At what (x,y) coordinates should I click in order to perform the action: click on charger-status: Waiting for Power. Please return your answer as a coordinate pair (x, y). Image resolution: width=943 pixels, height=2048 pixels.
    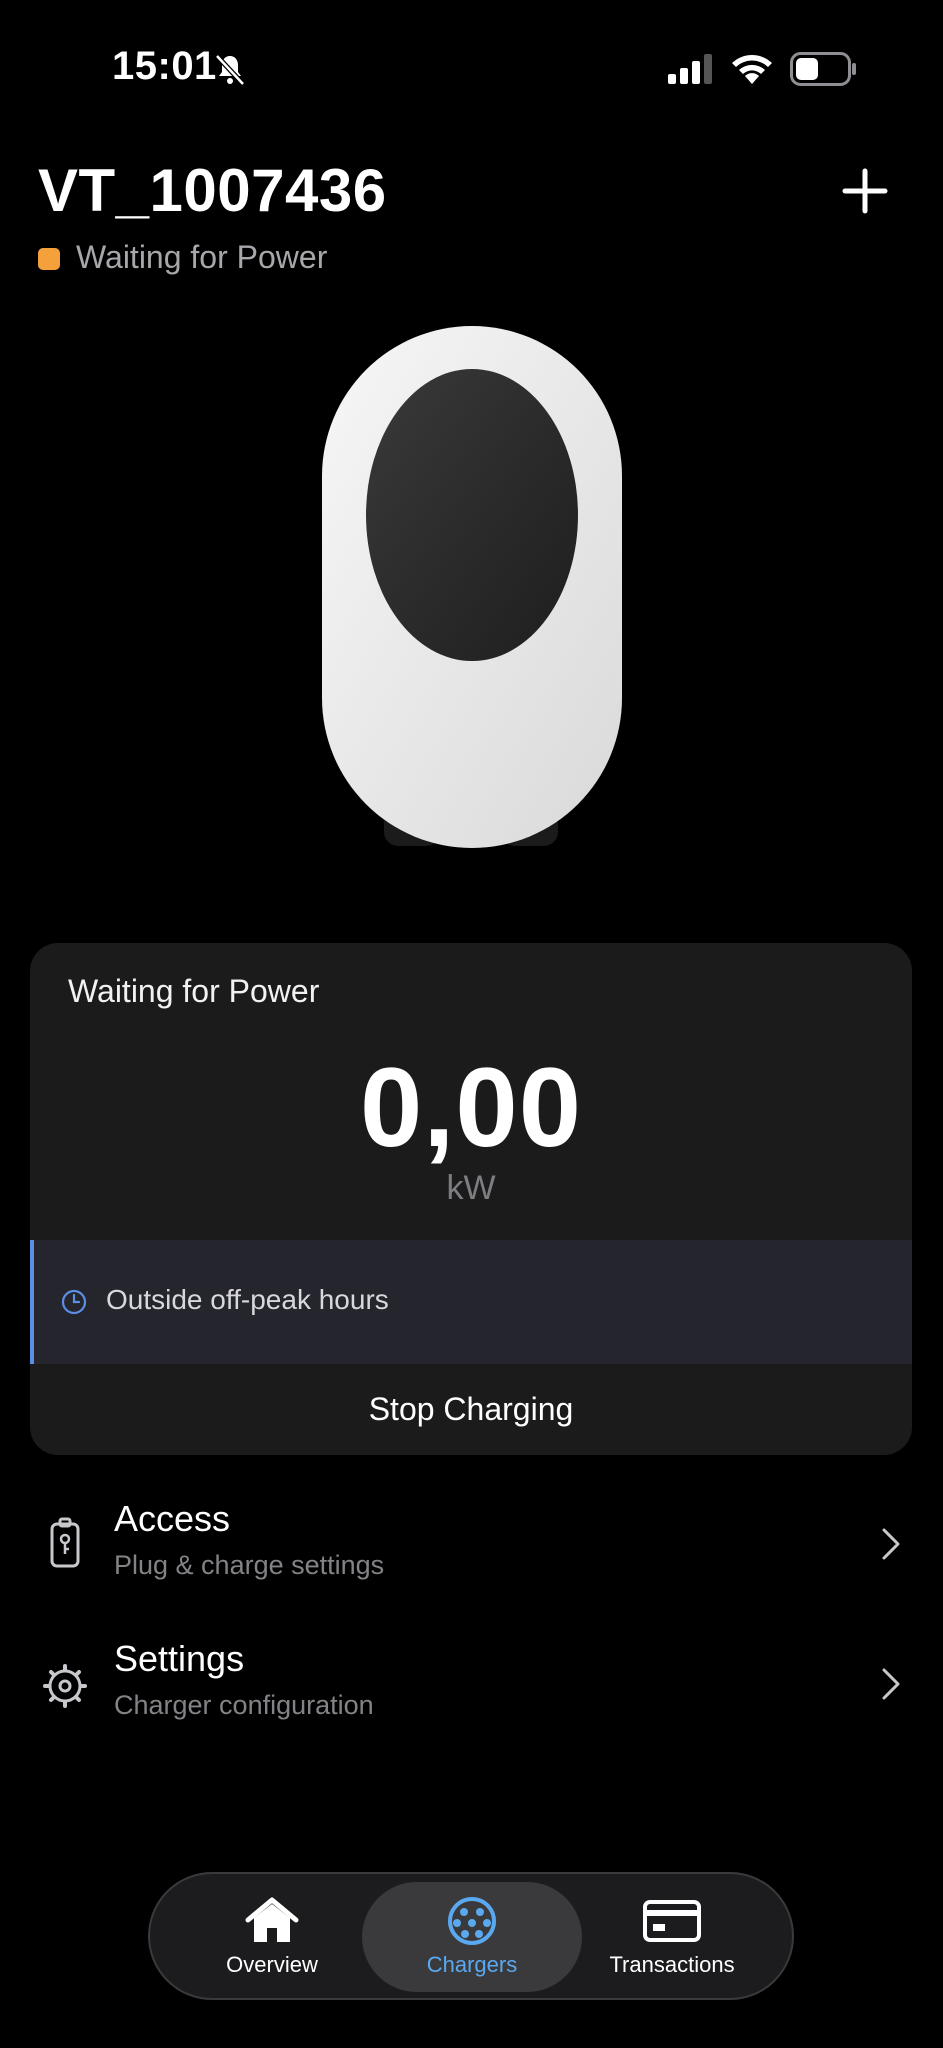
    Looking at the image, I should click on (202, 257).